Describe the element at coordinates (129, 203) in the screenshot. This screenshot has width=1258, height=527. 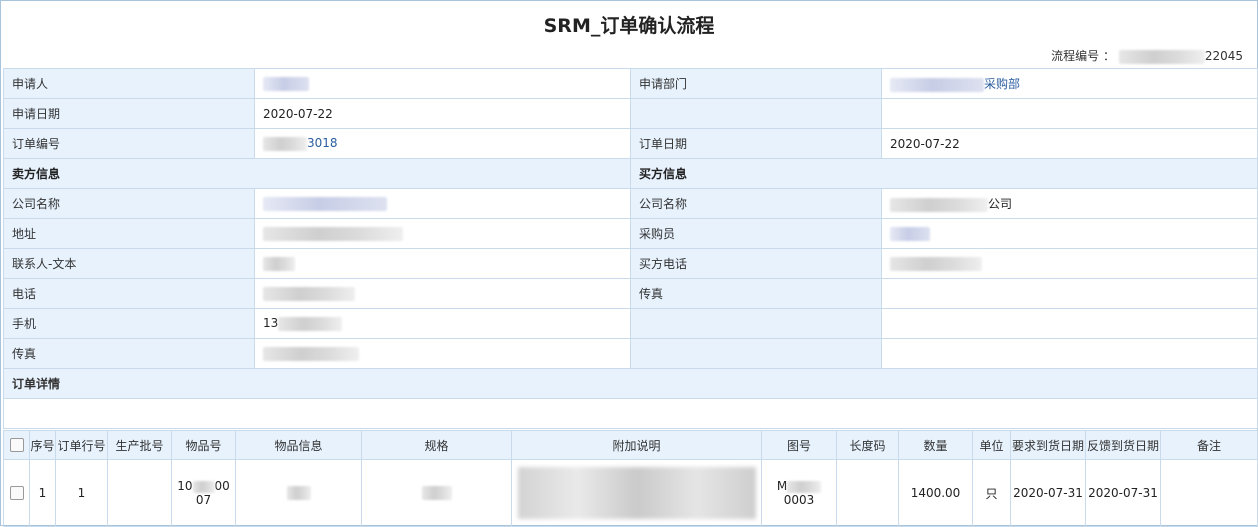
I see `seller-company-label: 公司名称` at that location.